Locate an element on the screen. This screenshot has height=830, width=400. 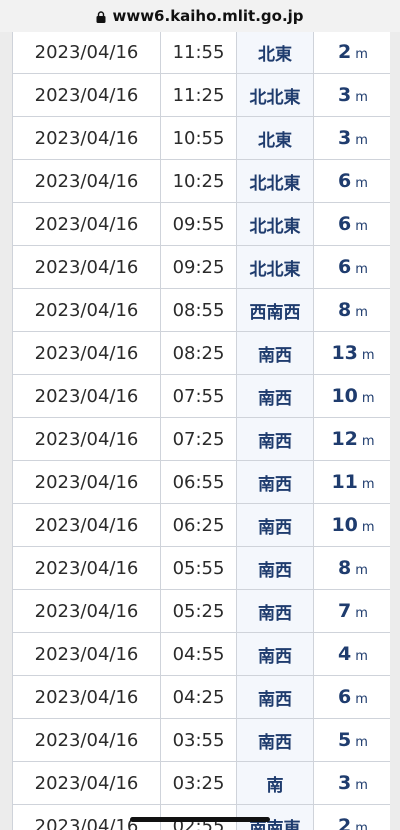
table-row: 2023/04/16 11:55 北東 2 m is located at coordinates (201, 53).